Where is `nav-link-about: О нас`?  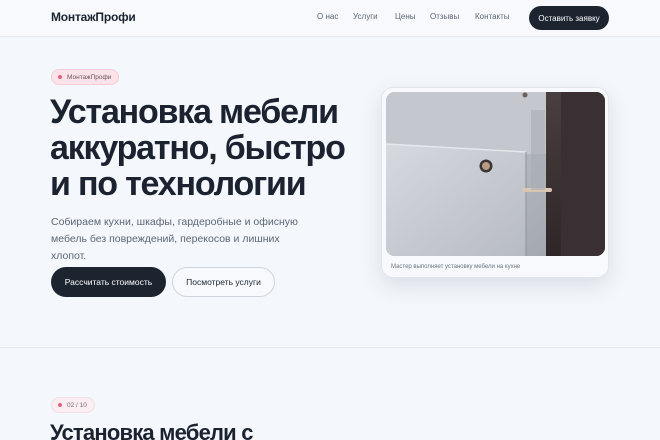 nav-link-about: О нас is located at coordinates (327, 16).